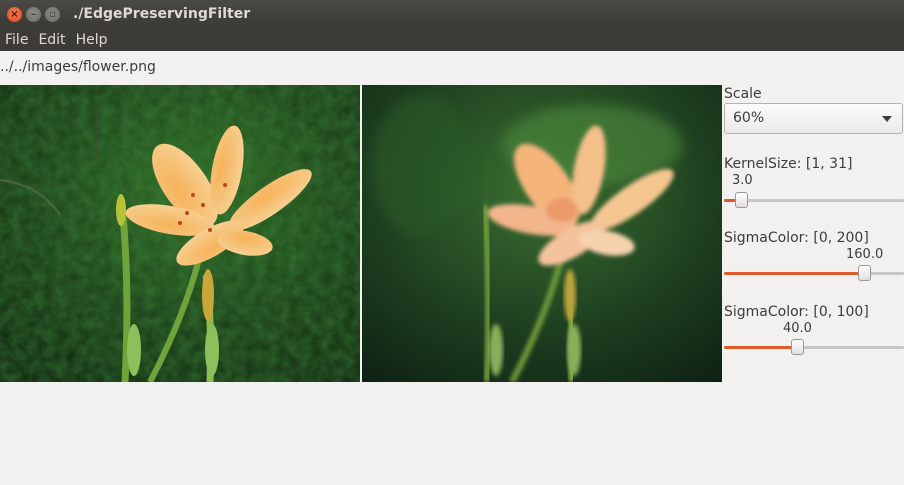 Image resolution: width=904 pixels, height=485 pixels. I want to click on scale-label: Scale, so click(743, 94).